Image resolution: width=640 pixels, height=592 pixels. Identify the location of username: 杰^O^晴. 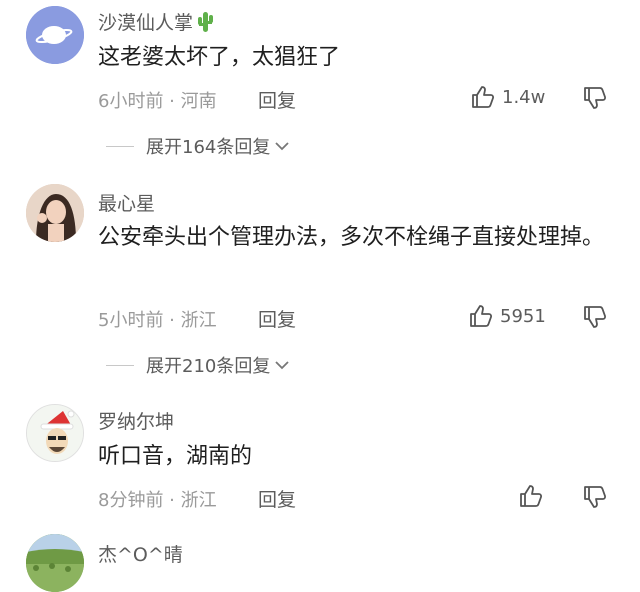
(140, 553).